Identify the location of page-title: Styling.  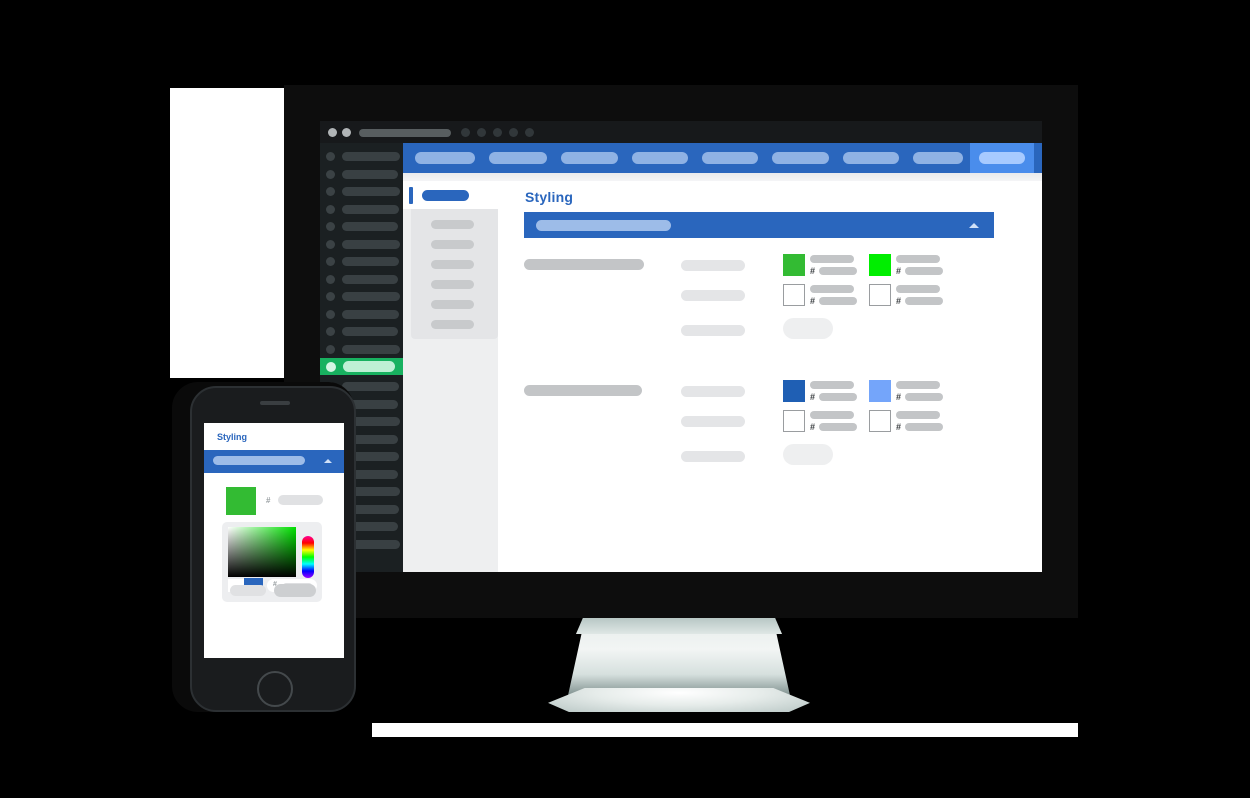
(549, 197).